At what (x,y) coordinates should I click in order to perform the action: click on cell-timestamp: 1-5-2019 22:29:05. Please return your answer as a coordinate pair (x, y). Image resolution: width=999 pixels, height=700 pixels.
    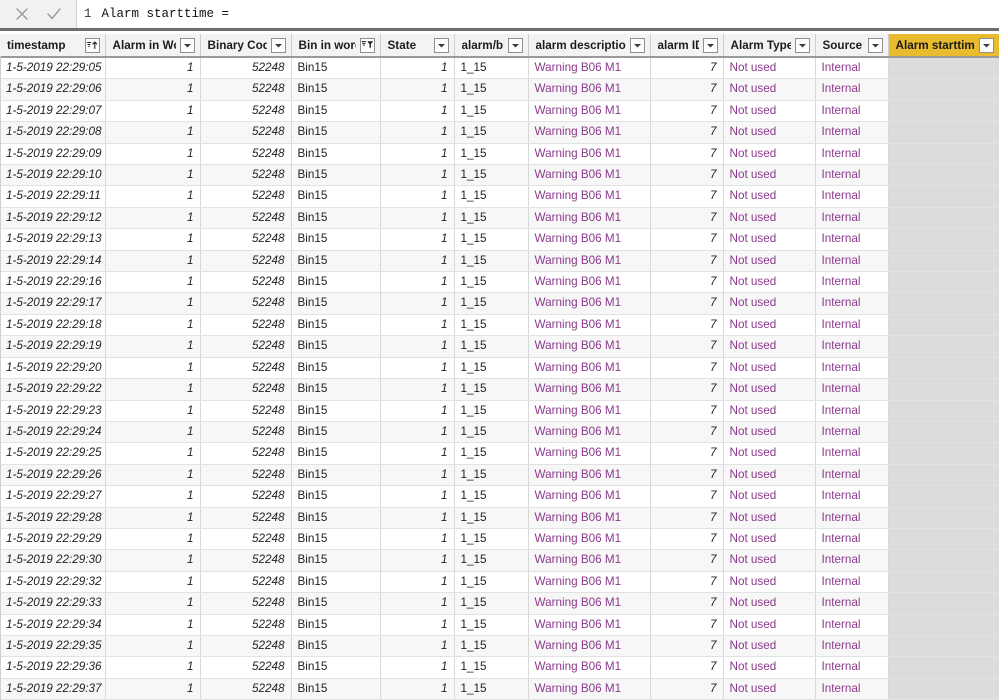
    Looking at the image, I should click on (53, 68).